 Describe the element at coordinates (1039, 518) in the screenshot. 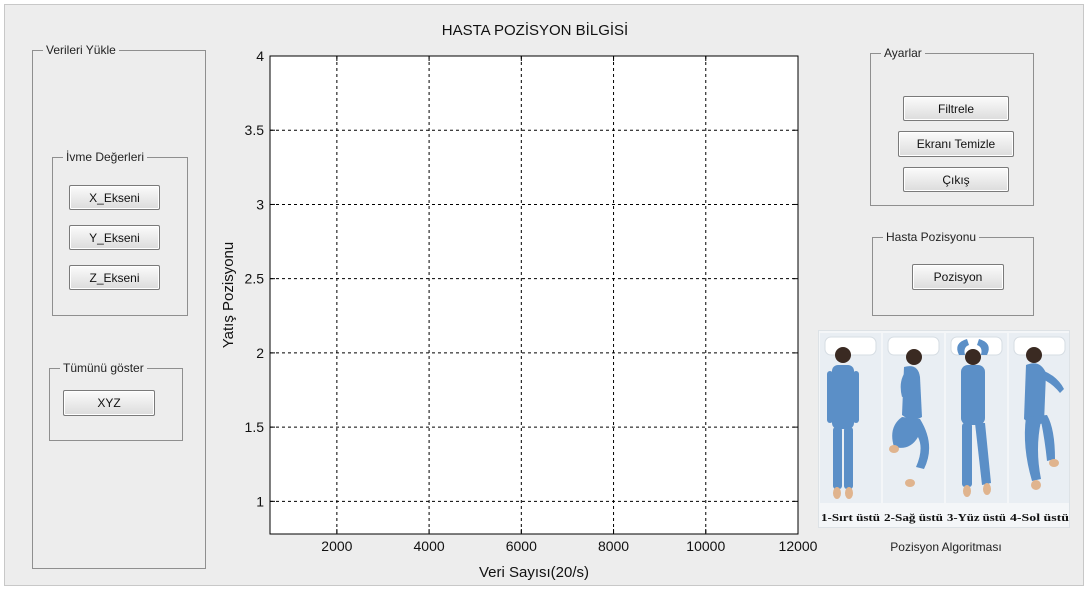

I see `position-label-4: 4-Sol üstü` at that location.